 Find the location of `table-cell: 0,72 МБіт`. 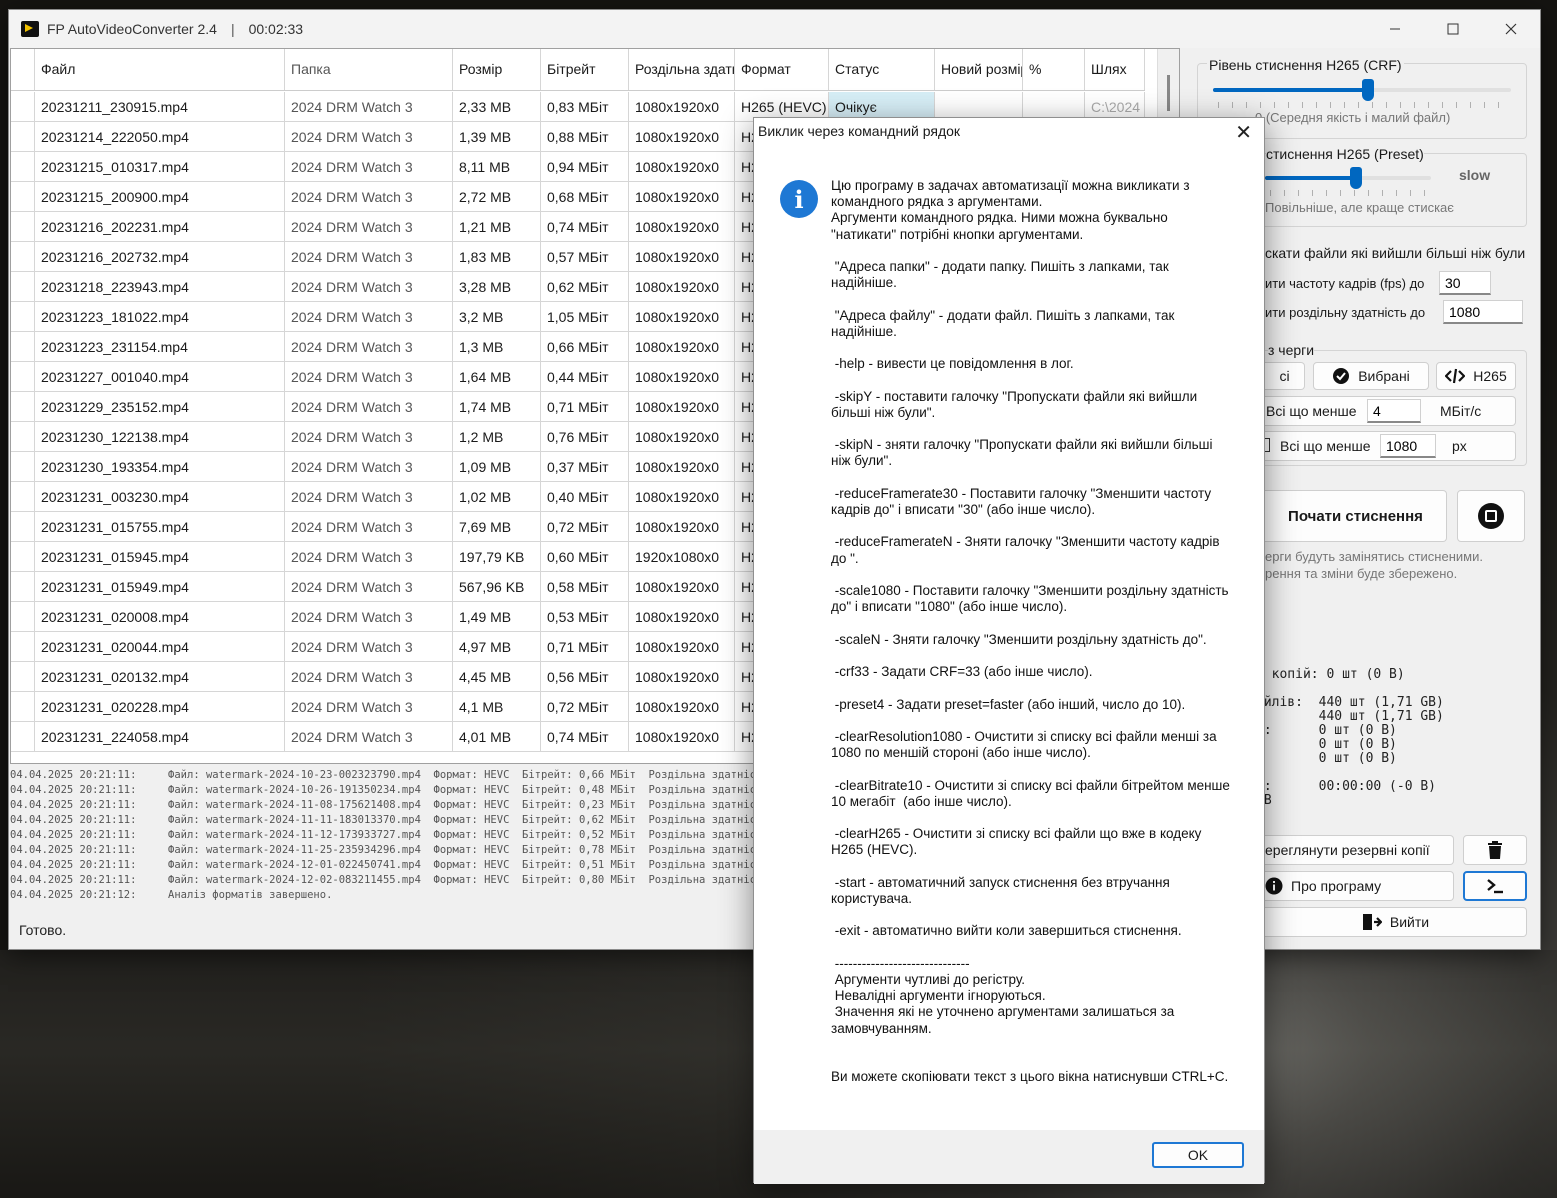

table-cell: 0,72 МБіт is located at coordinates (585, 526).